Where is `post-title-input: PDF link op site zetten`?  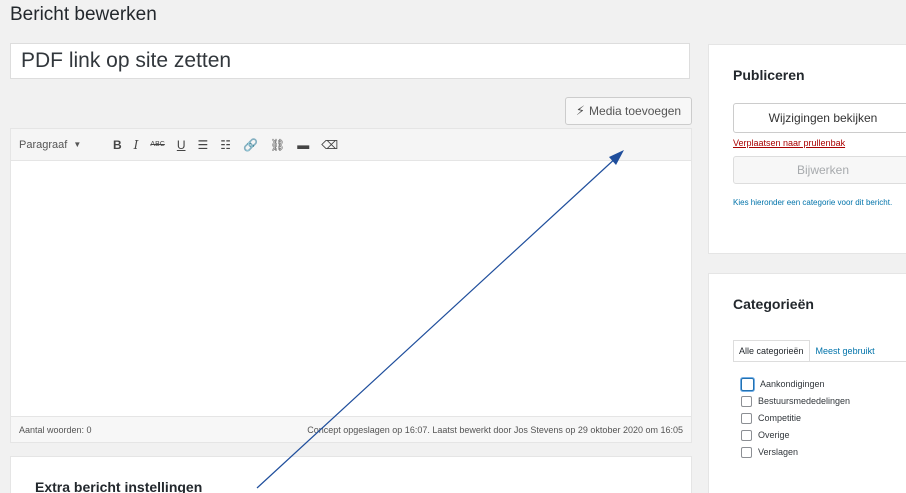 post-title-input: PDF link op site zetten is located at coordinates (350, 61).